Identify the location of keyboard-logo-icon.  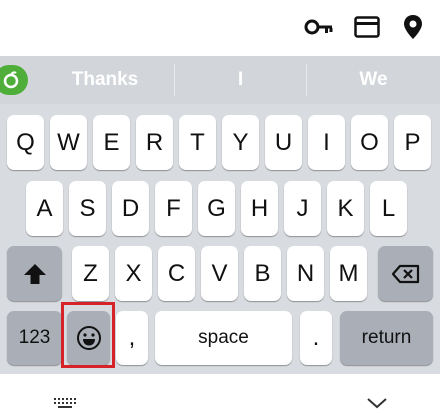
(14, 80).